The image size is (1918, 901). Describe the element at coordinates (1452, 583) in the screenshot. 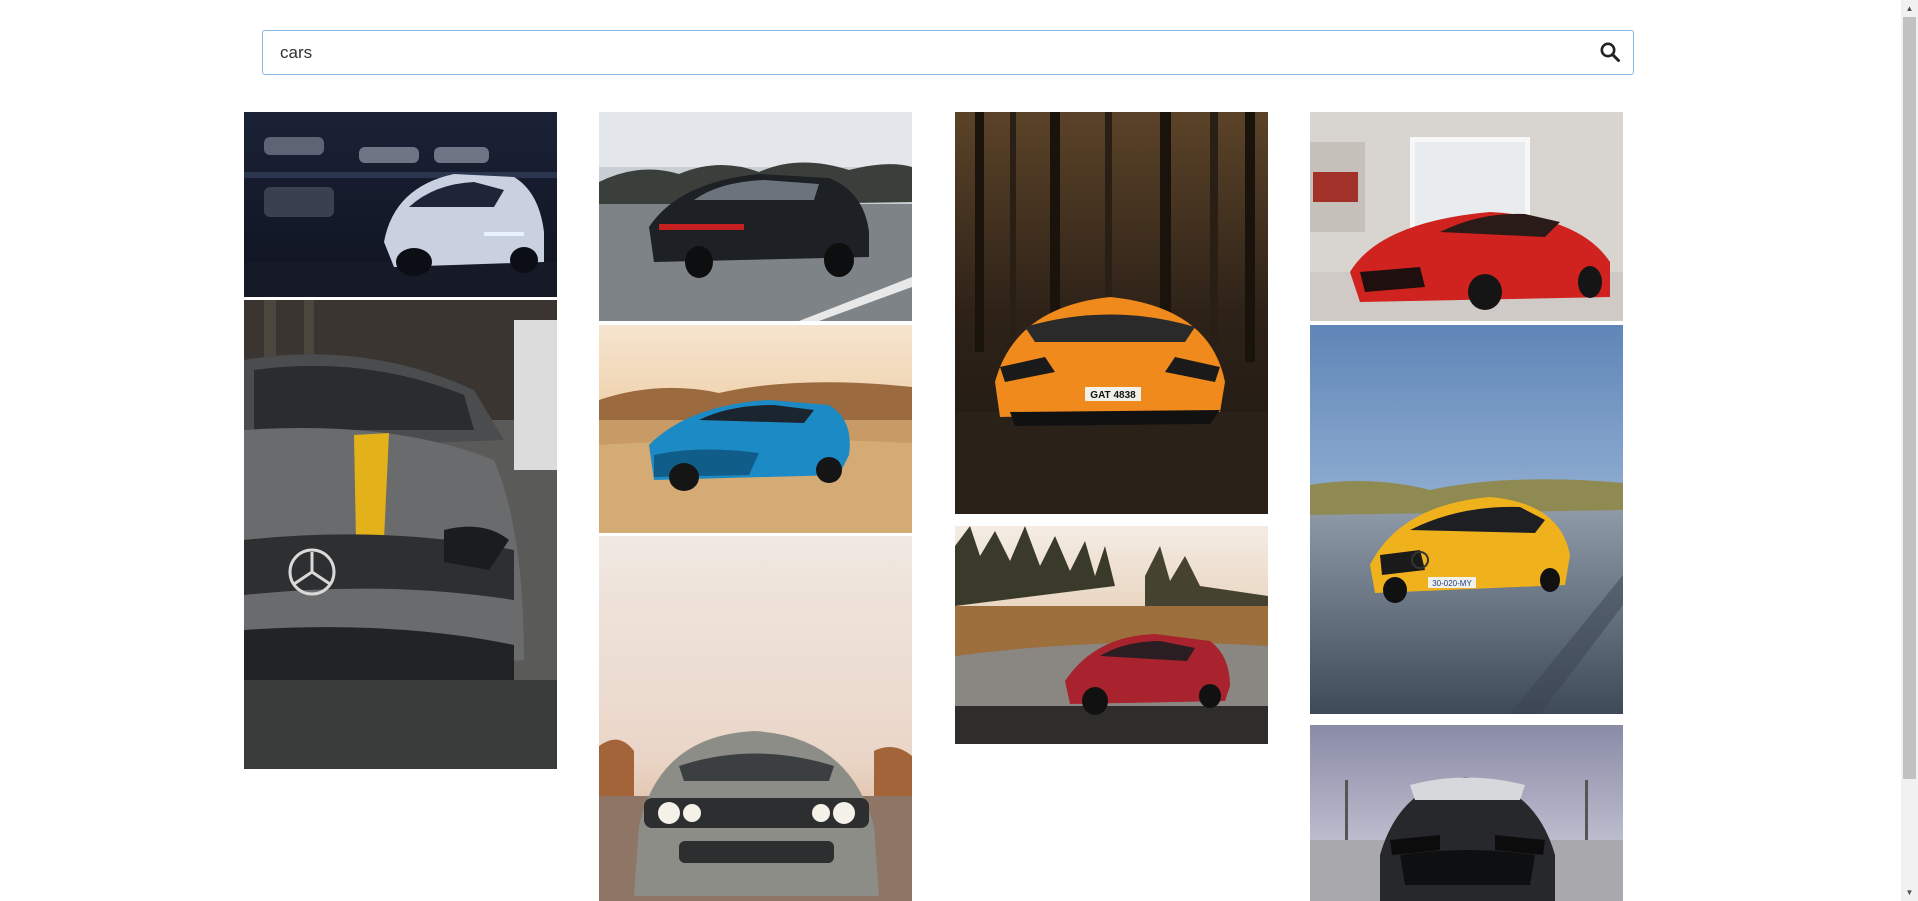

I see `license-plate-text: 30-020-MY` at that location.